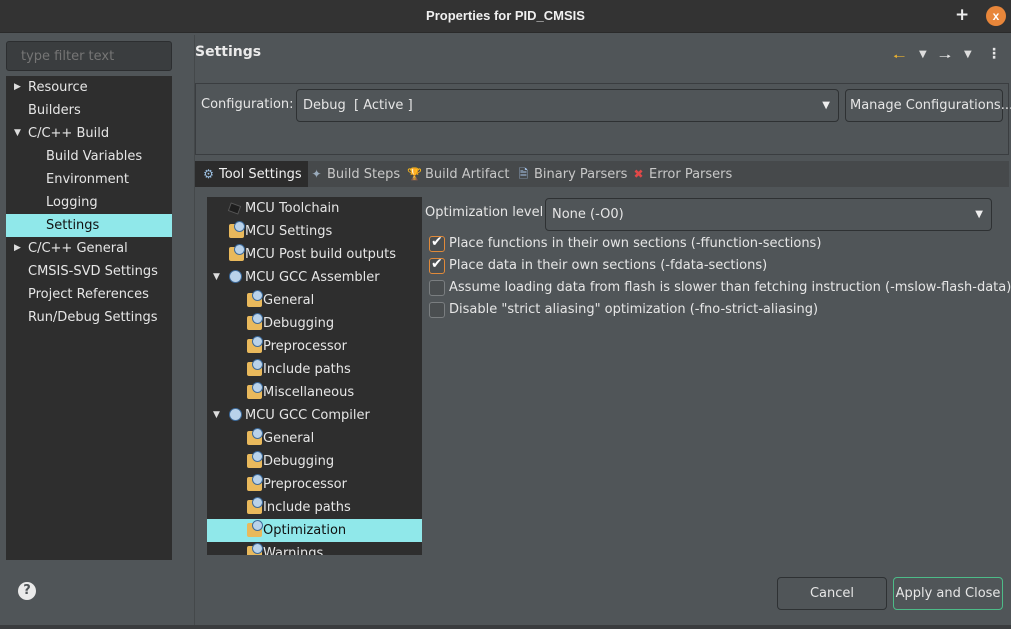 Image resolution: width=1011 pixels, height=629 pixels. I want to click on optimization-level-label: Optimization level, so click(484, 212).